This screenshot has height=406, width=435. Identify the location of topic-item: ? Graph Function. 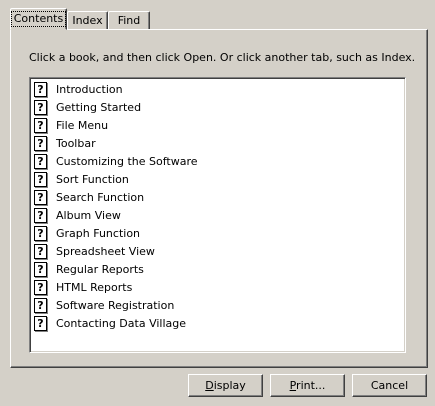
(116, 233).